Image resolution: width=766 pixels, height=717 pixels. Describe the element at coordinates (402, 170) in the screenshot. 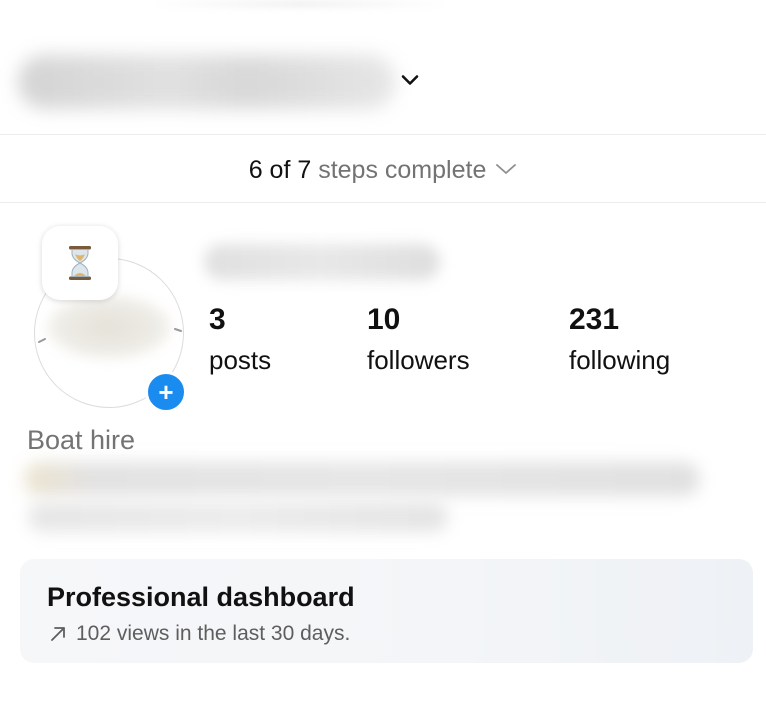

I see `steps-label: steps complete` at that location.